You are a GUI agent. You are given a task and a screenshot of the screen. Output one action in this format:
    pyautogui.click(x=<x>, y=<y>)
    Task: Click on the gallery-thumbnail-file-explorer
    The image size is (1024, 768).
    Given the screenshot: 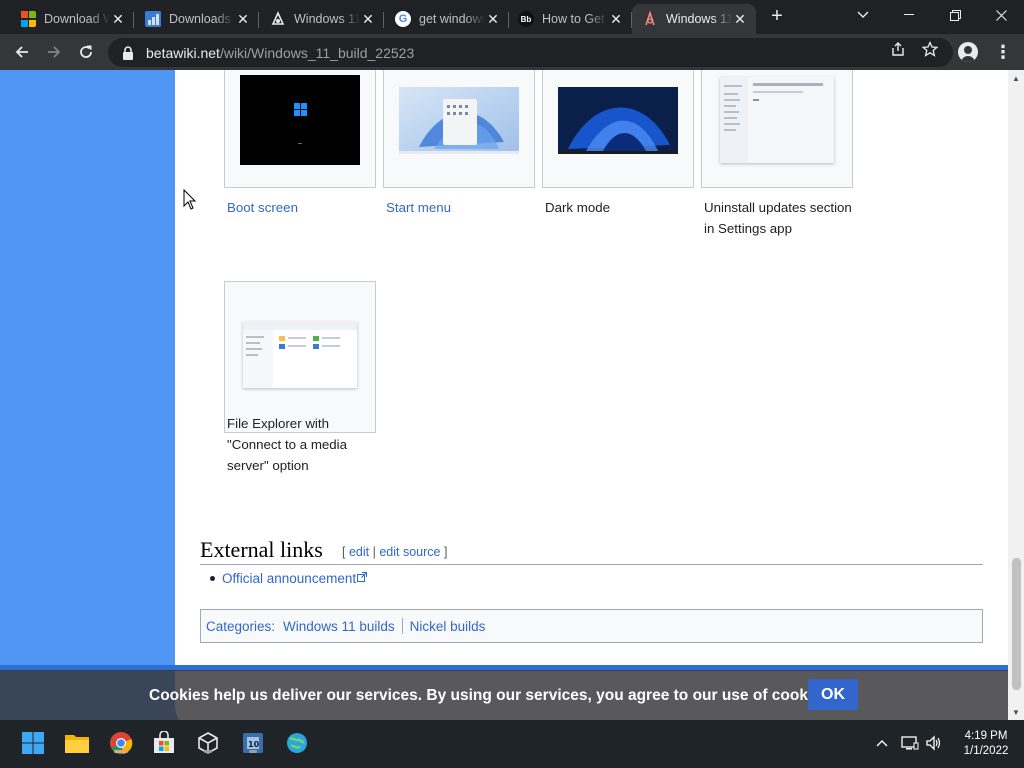 What is the action you would take?
    pyautogui.click(x=300, y=357)
    